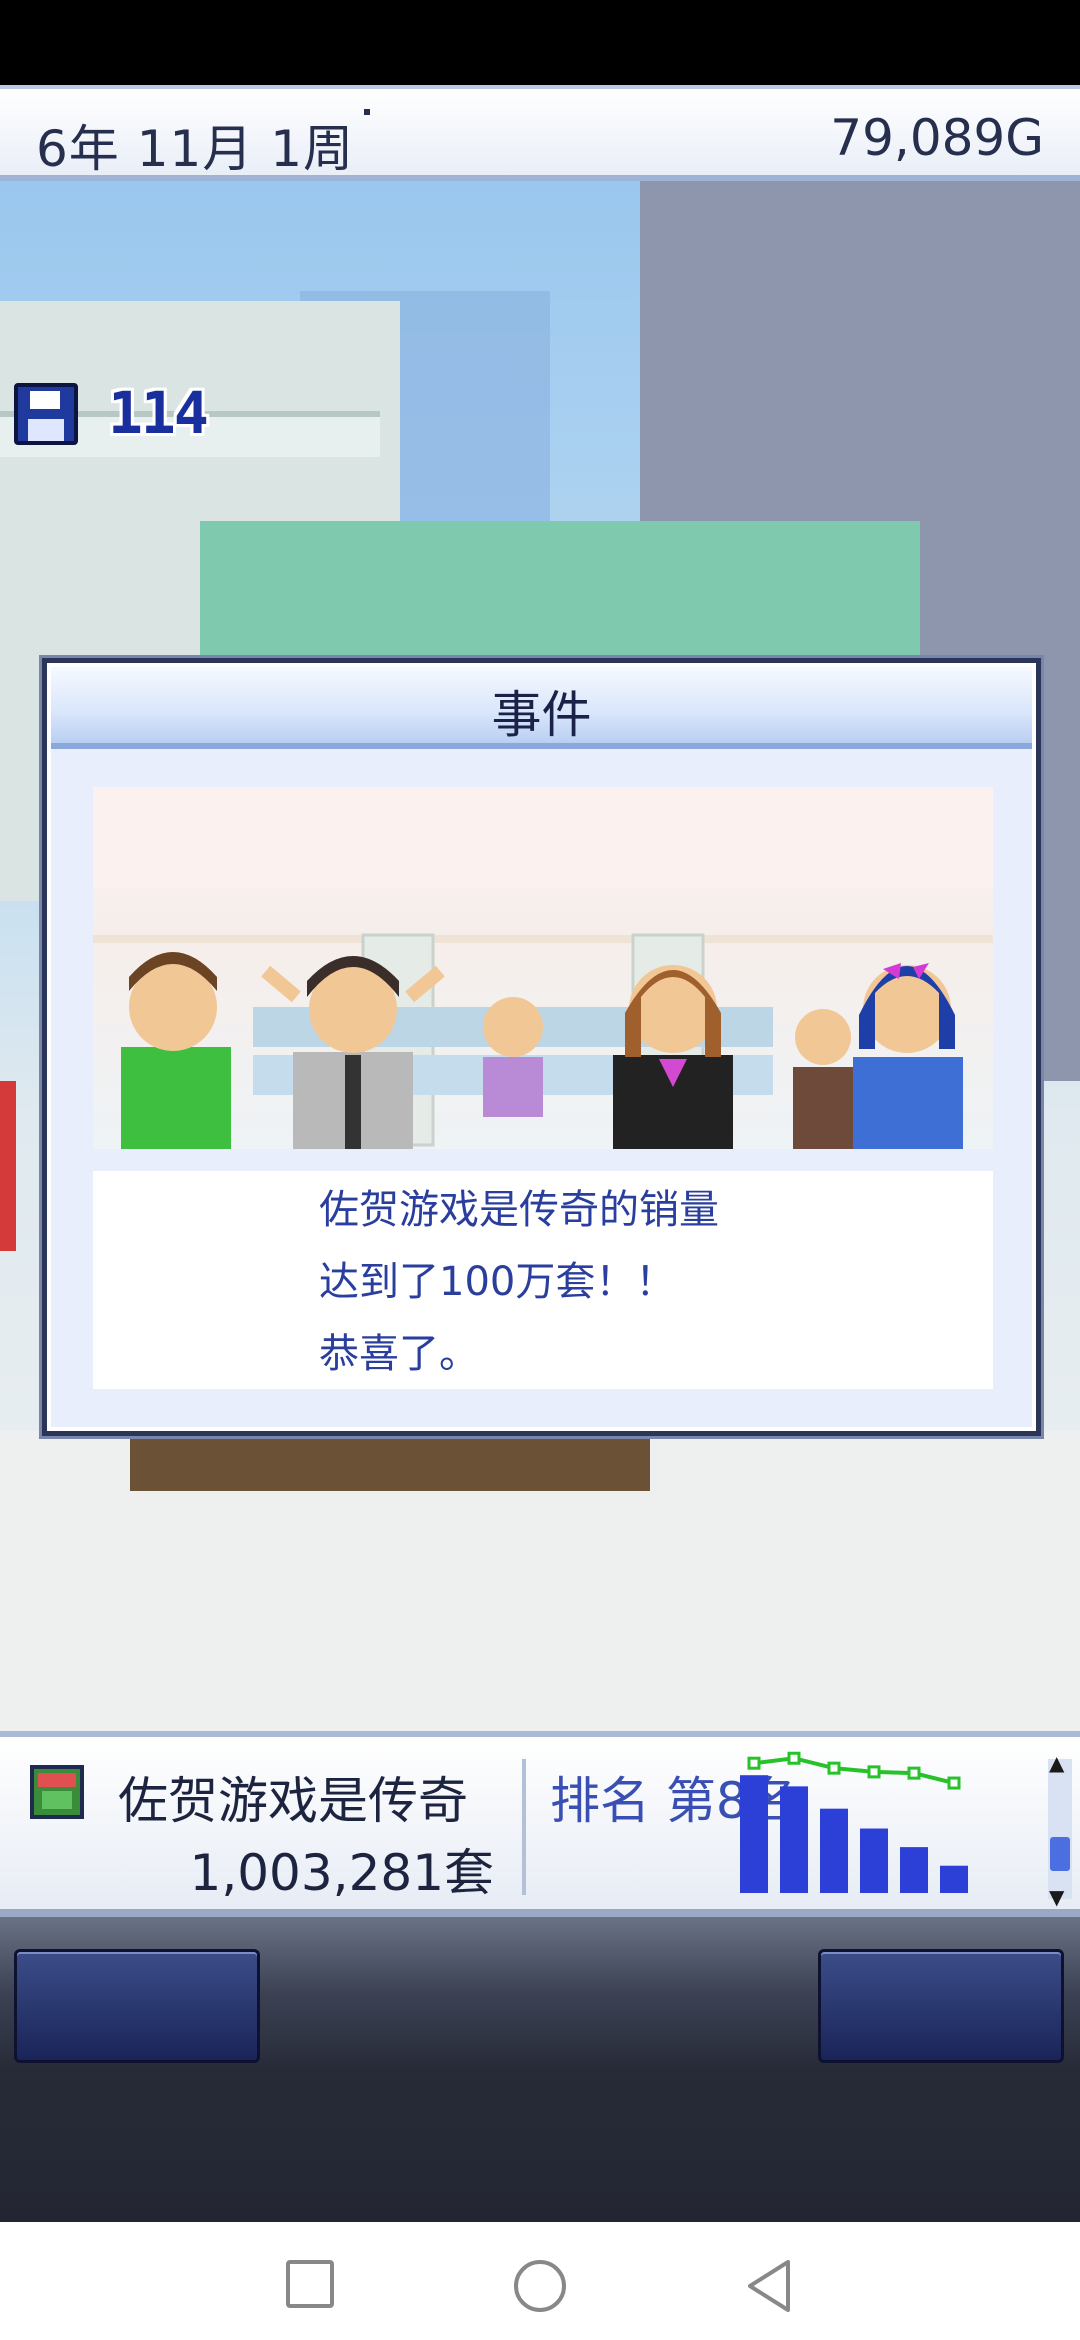  What do you see at coordinates (293, 1801) in the screenshot?
I see `game-name: 佐贺游戏是传奇` at bounding box center [293, 1801].